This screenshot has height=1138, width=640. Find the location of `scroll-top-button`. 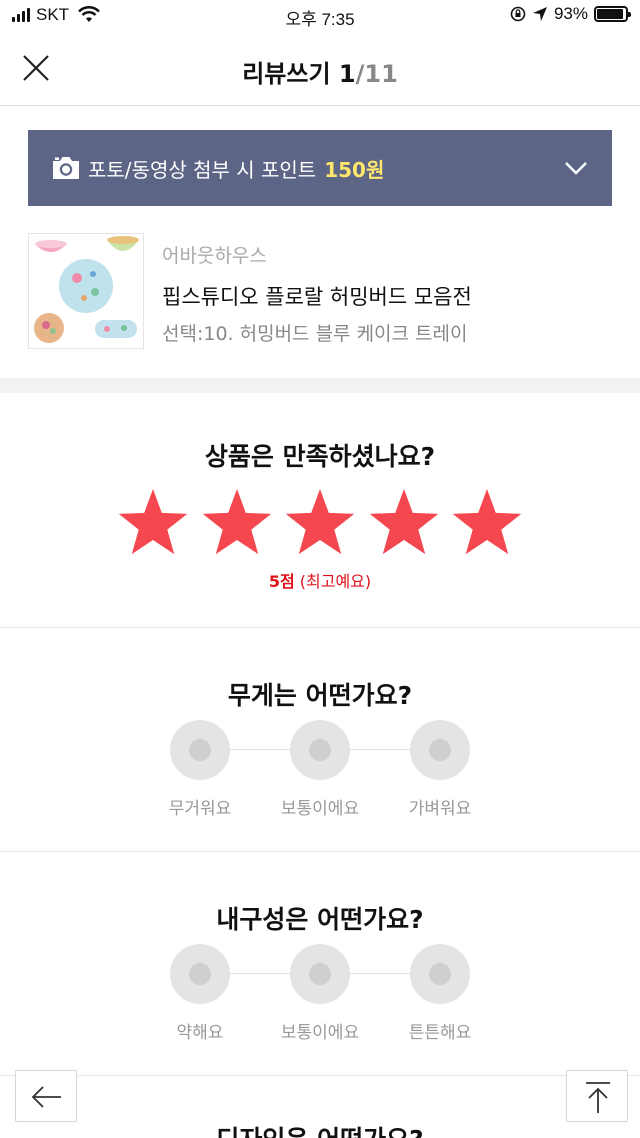

scroll-top-button is located at coordinates (597, 1096).